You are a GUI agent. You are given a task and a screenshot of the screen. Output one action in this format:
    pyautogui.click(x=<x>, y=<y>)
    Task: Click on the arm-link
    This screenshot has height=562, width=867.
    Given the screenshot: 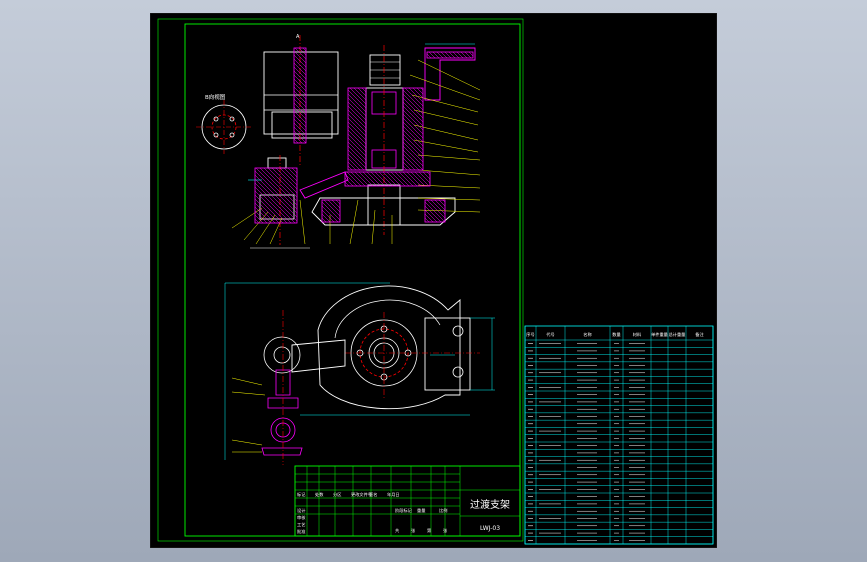 What is the action you would take?
    pyautogui.click(x=324, y=185)
    